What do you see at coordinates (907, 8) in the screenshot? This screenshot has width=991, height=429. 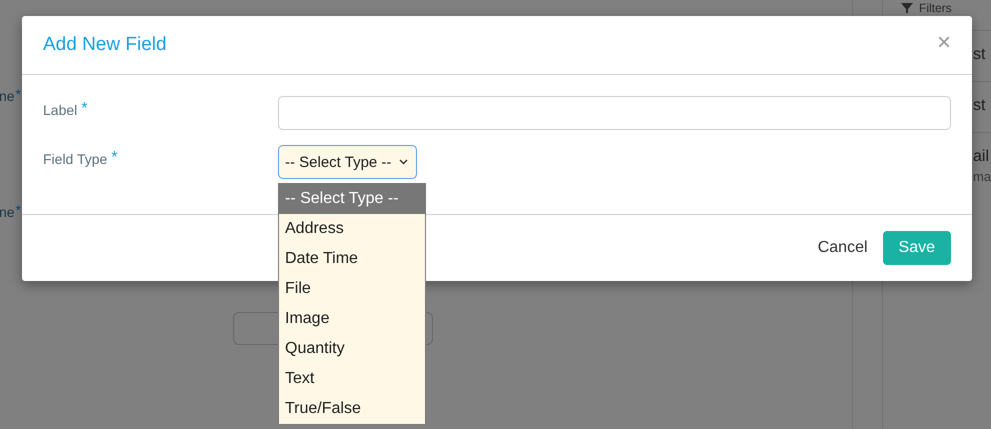 I see `filter-icon` at bounding box center [907, 8].